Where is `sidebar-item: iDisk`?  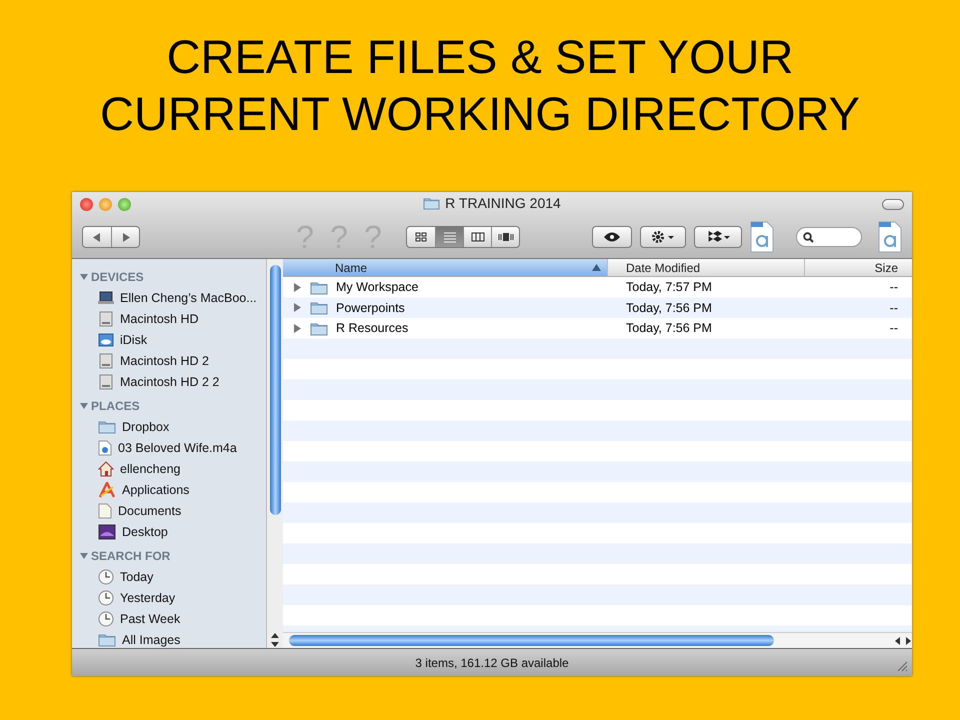
sidebar-item: iDisk is located at coordinates (134, 339).